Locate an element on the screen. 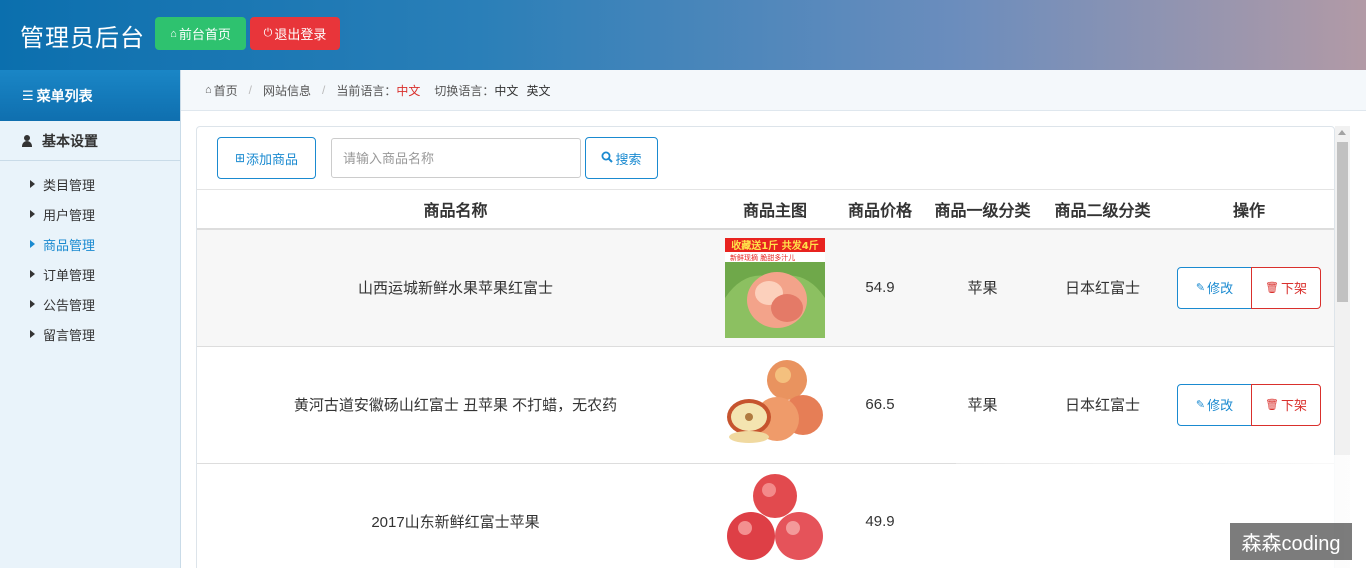 Image resolution: width=1366 pixels, height=568 pixels. product-price-cell: 49.9 is located at coordinates (880, 515).